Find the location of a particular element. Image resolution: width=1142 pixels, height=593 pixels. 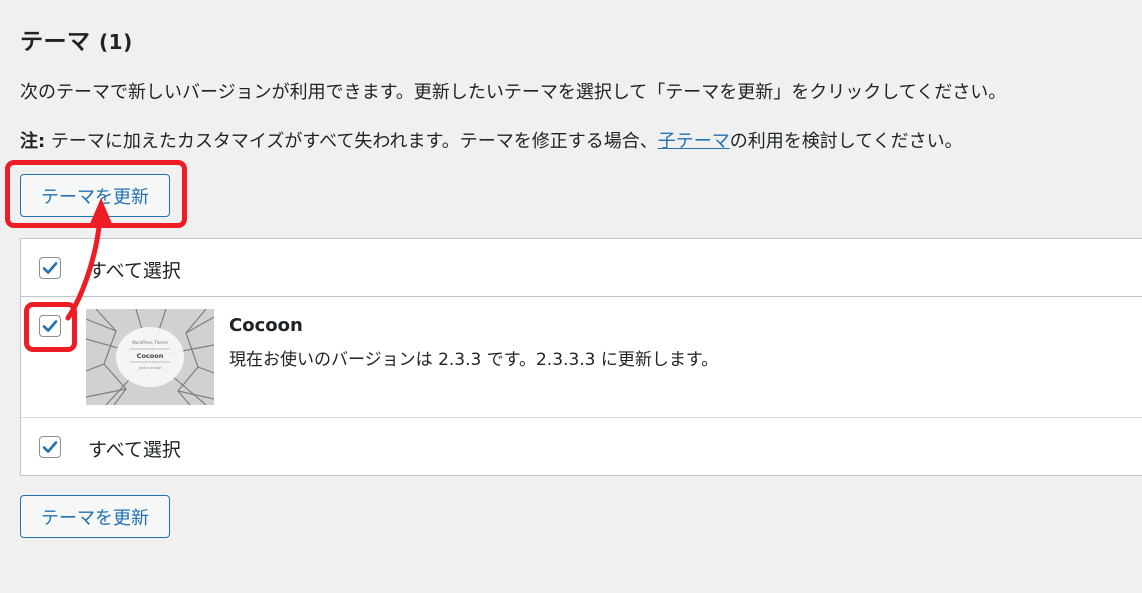

update-themes-button-top: テーマを更新 is located at coordinates (95, 195).